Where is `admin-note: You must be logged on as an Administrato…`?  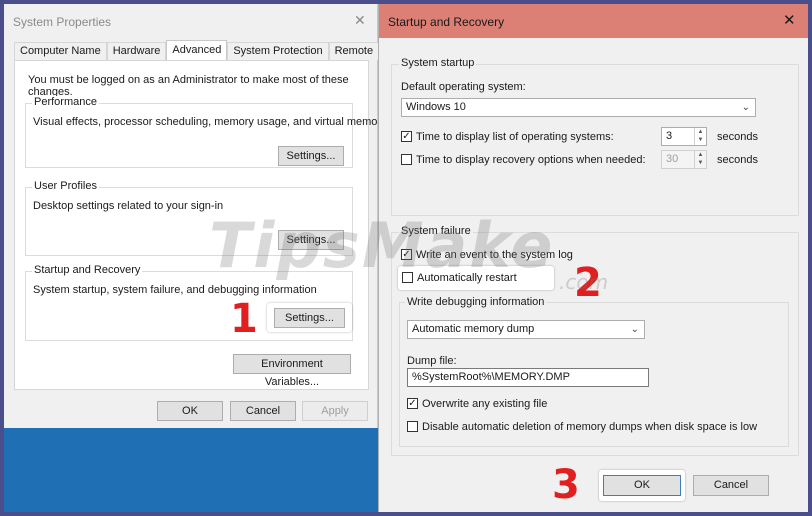
admin-note: You must be logged on as an Administrato… is located at coordinates (188, 86).